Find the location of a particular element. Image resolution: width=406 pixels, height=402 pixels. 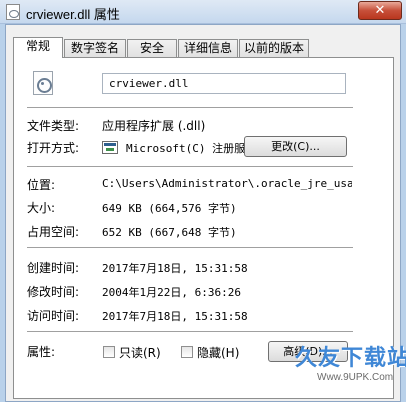

tab-general: 常规 is located at coordinates (38, 47).